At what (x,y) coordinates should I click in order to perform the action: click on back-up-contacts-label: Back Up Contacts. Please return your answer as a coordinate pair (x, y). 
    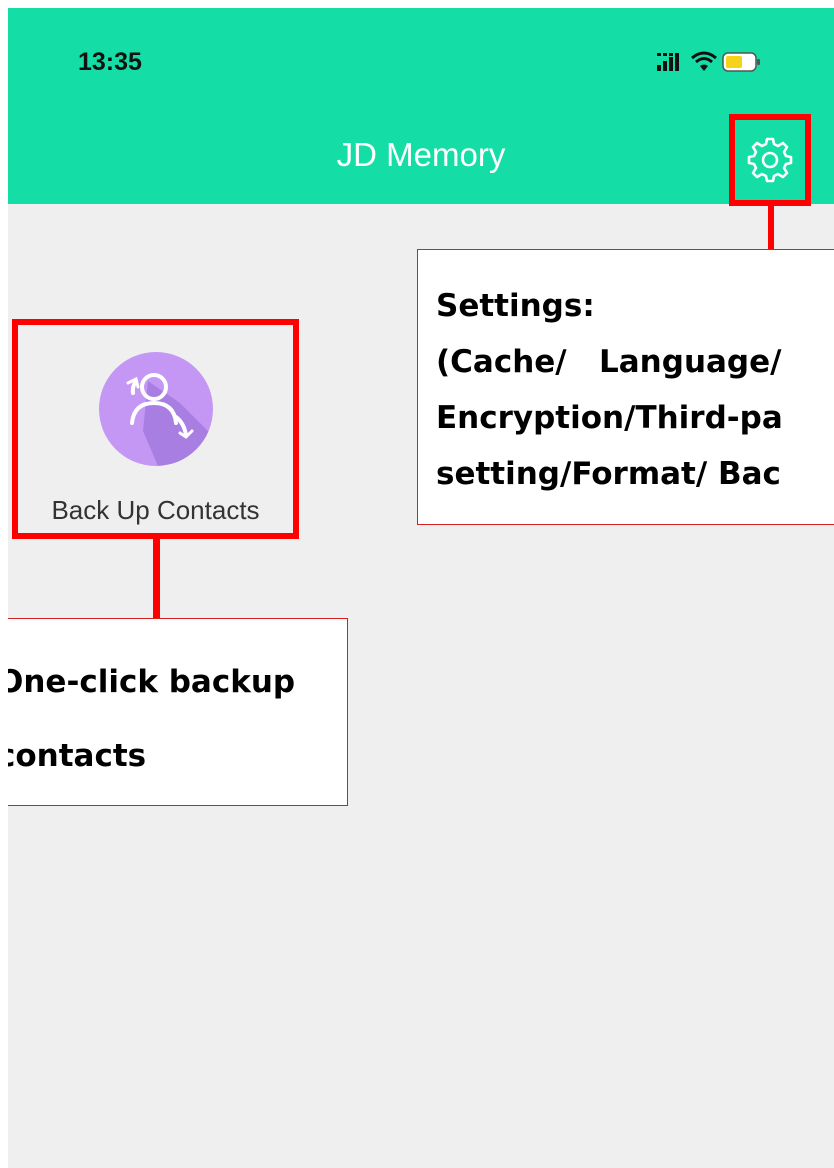
    Looking at the image, I should click on (155, 510).